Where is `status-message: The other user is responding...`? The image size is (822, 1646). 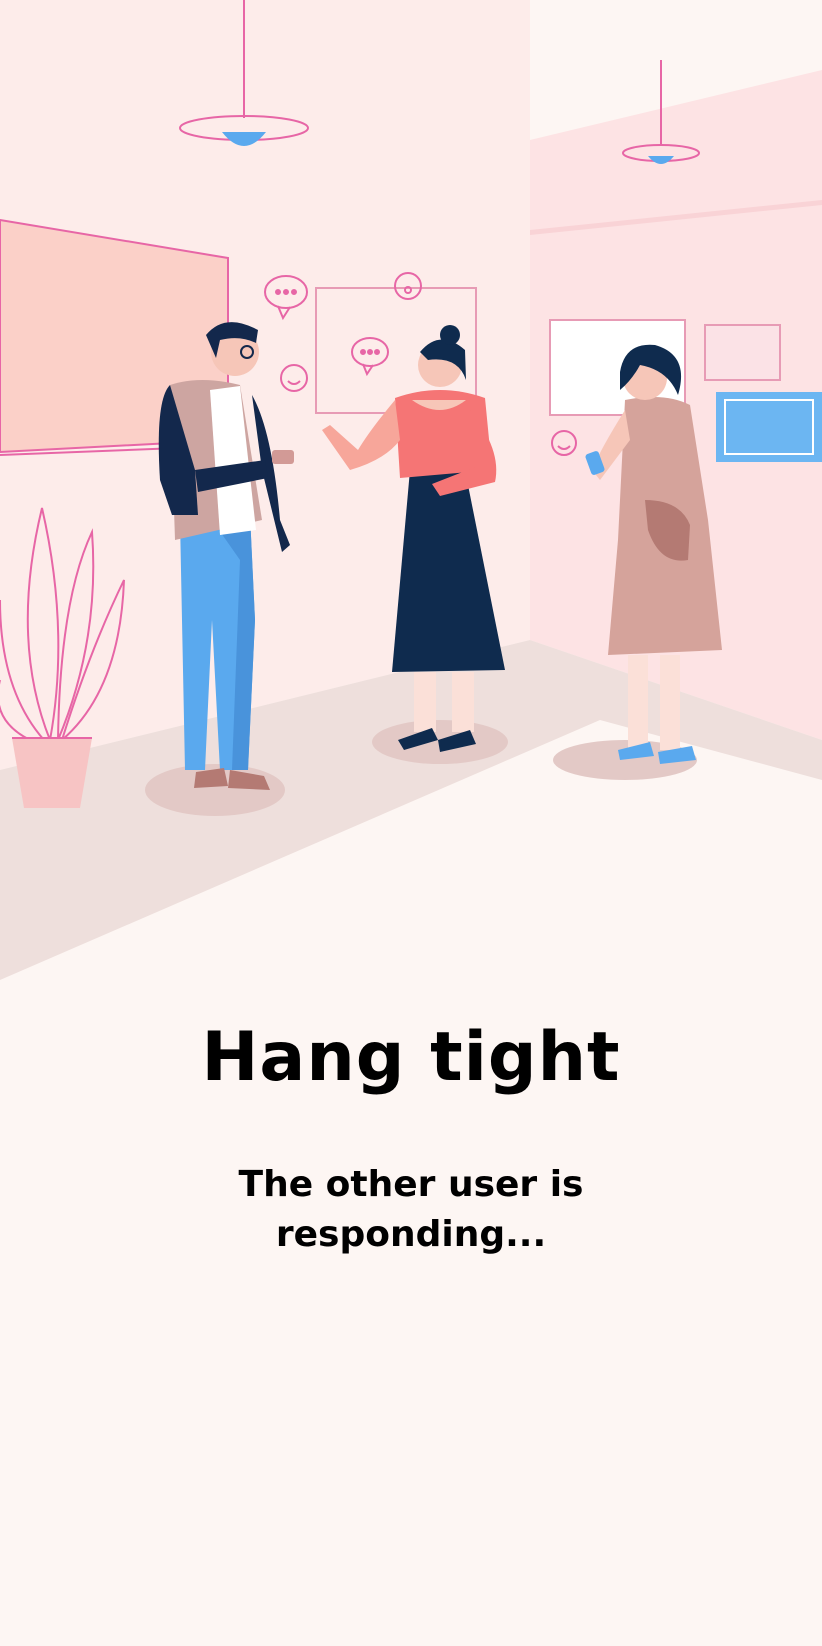
status-message: The other user is responding... is located at coordinates (411, 1209).